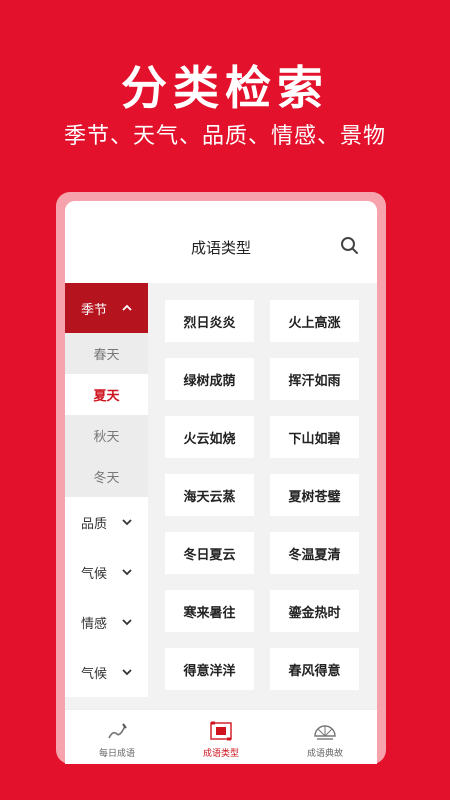 Image resolution: width=450 pixels, height=800 pixels. I want to click on category-label: 品质, so click(94, 524).